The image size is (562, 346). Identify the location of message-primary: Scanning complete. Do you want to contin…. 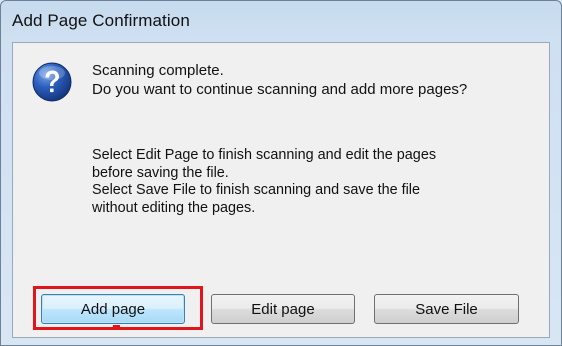
(279, 80).